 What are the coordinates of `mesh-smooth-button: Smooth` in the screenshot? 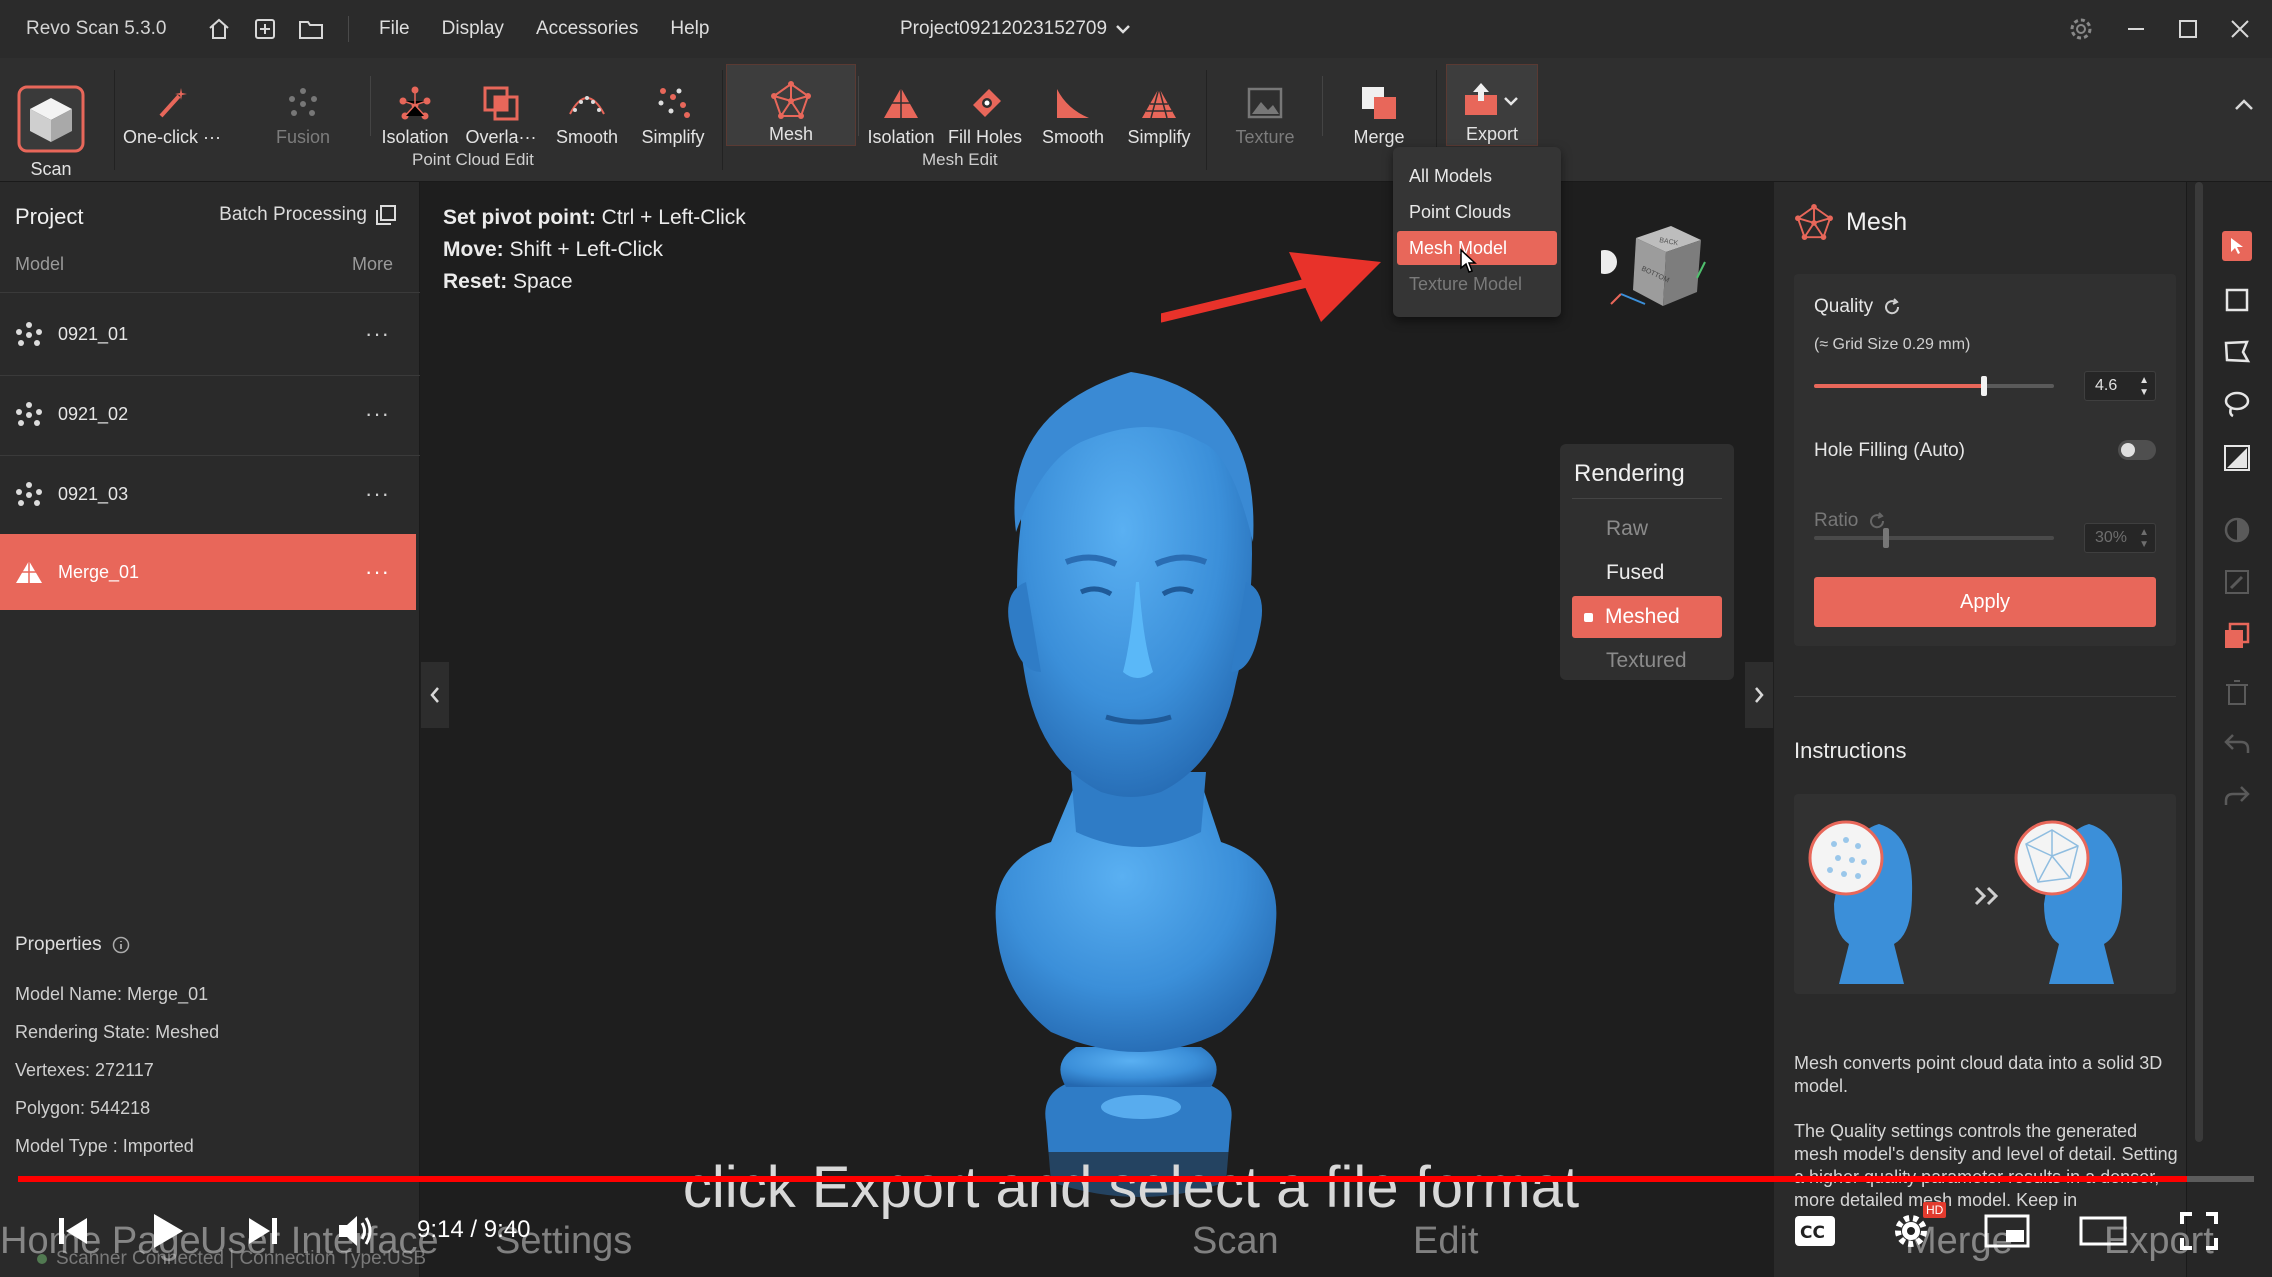 It's located at (1073, 106).